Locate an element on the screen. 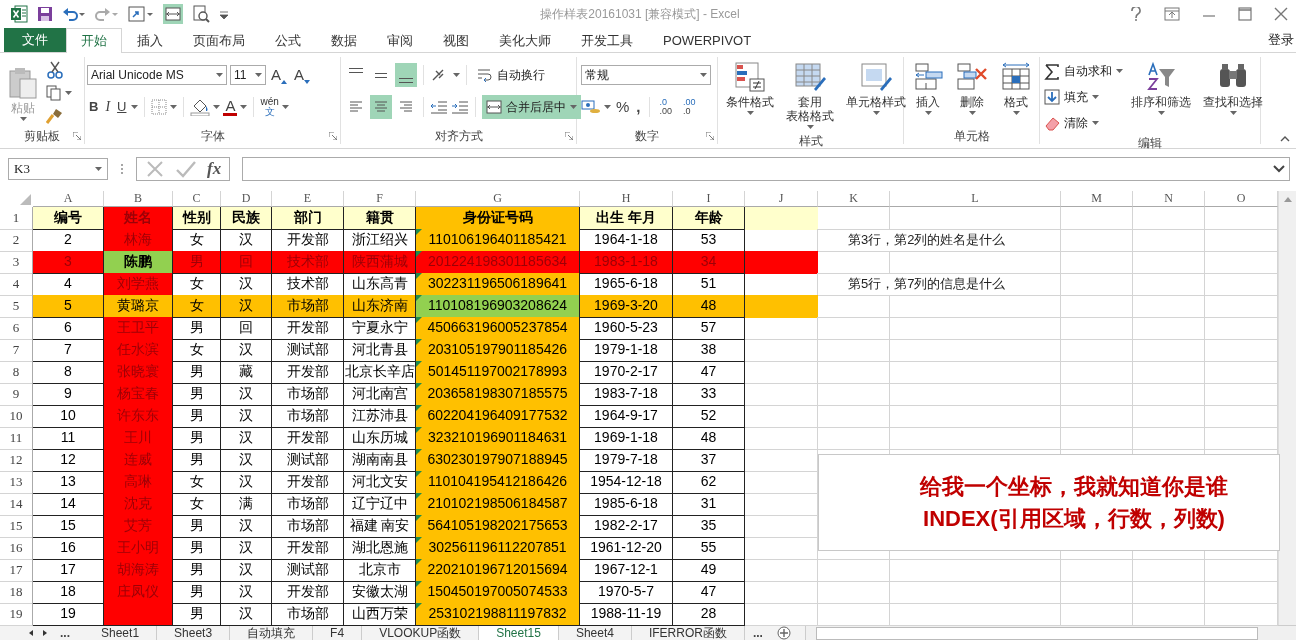 The height and width of the screenshot is (641, 1296). cell-styles-button: 单元格样式 is located at coordinates (876, 88).